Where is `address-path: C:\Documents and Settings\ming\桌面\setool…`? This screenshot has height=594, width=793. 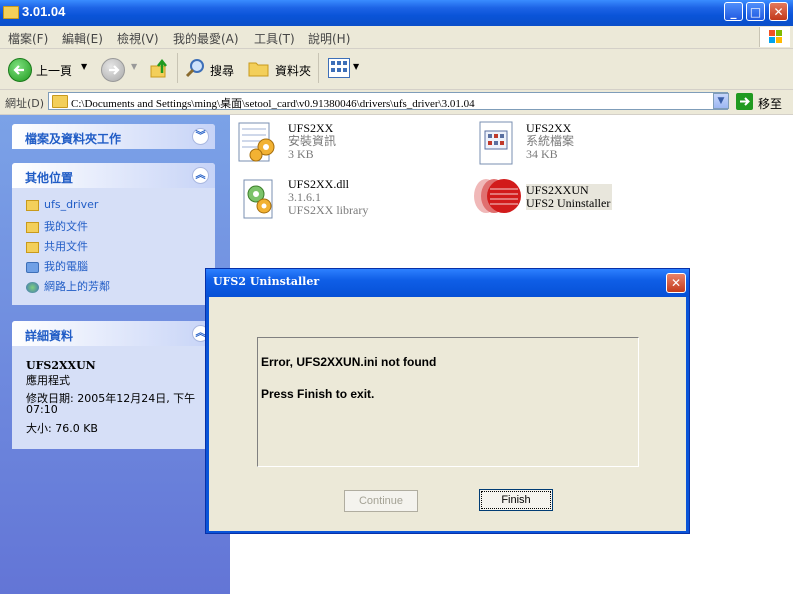
address-path: C:\Documents and Settings\ming\桌面\setool… is located at coordinates (273, 104).